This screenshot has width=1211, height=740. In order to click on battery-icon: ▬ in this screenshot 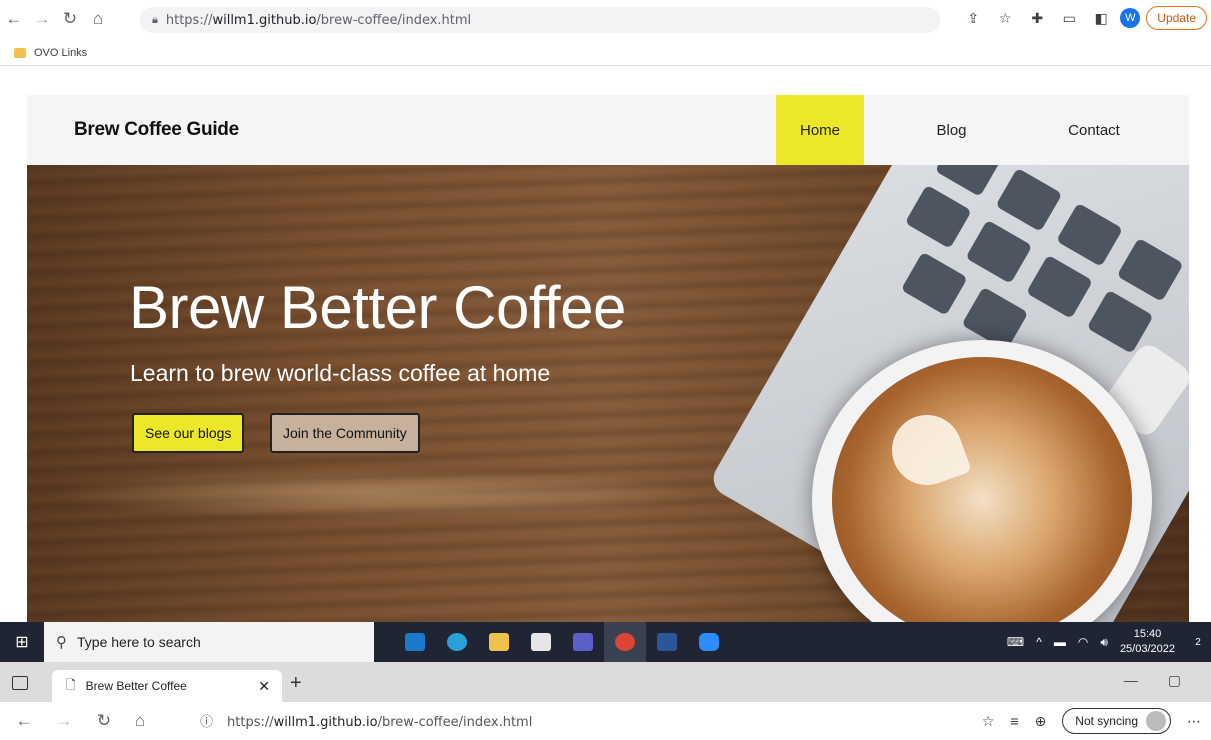, I will do `click(1060, 642)`.